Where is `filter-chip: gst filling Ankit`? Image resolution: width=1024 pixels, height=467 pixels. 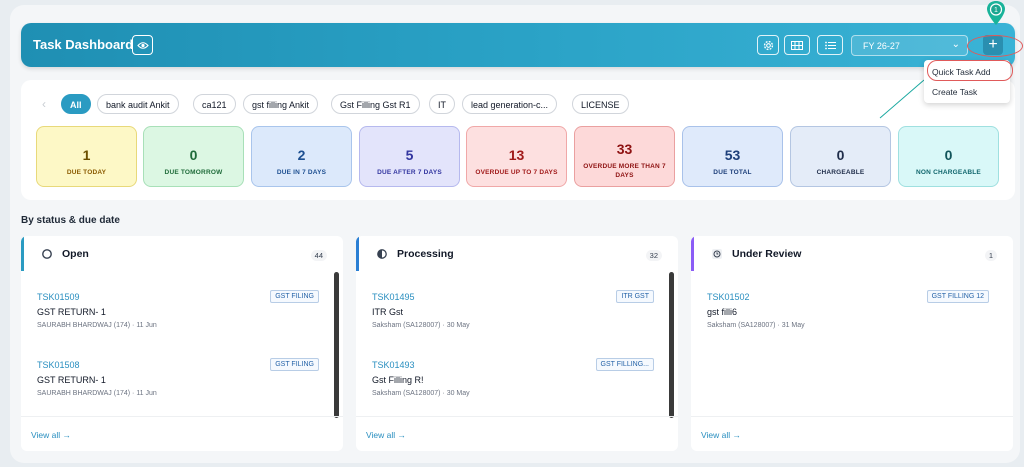 filter-chip: gst filling Ankit is located at coordinates (281, 104).